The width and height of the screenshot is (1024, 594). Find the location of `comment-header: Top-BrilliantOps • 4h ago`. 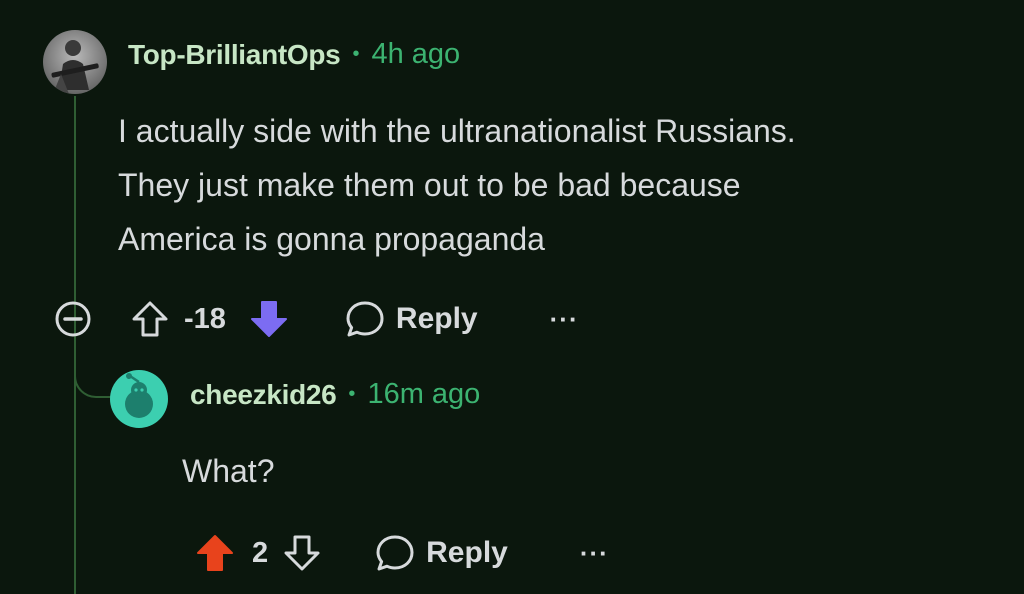

comment-header: Top-BrilliantOps • 4h ago is located at coordinates (294, 54).